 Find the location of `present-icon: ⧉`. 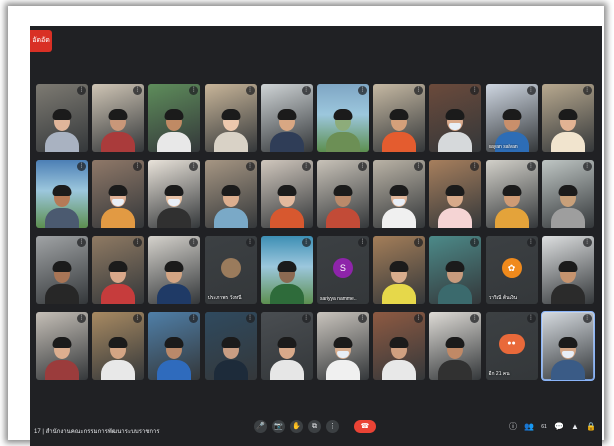

present-icon: ⧉ is located at coordinates (314, 426).